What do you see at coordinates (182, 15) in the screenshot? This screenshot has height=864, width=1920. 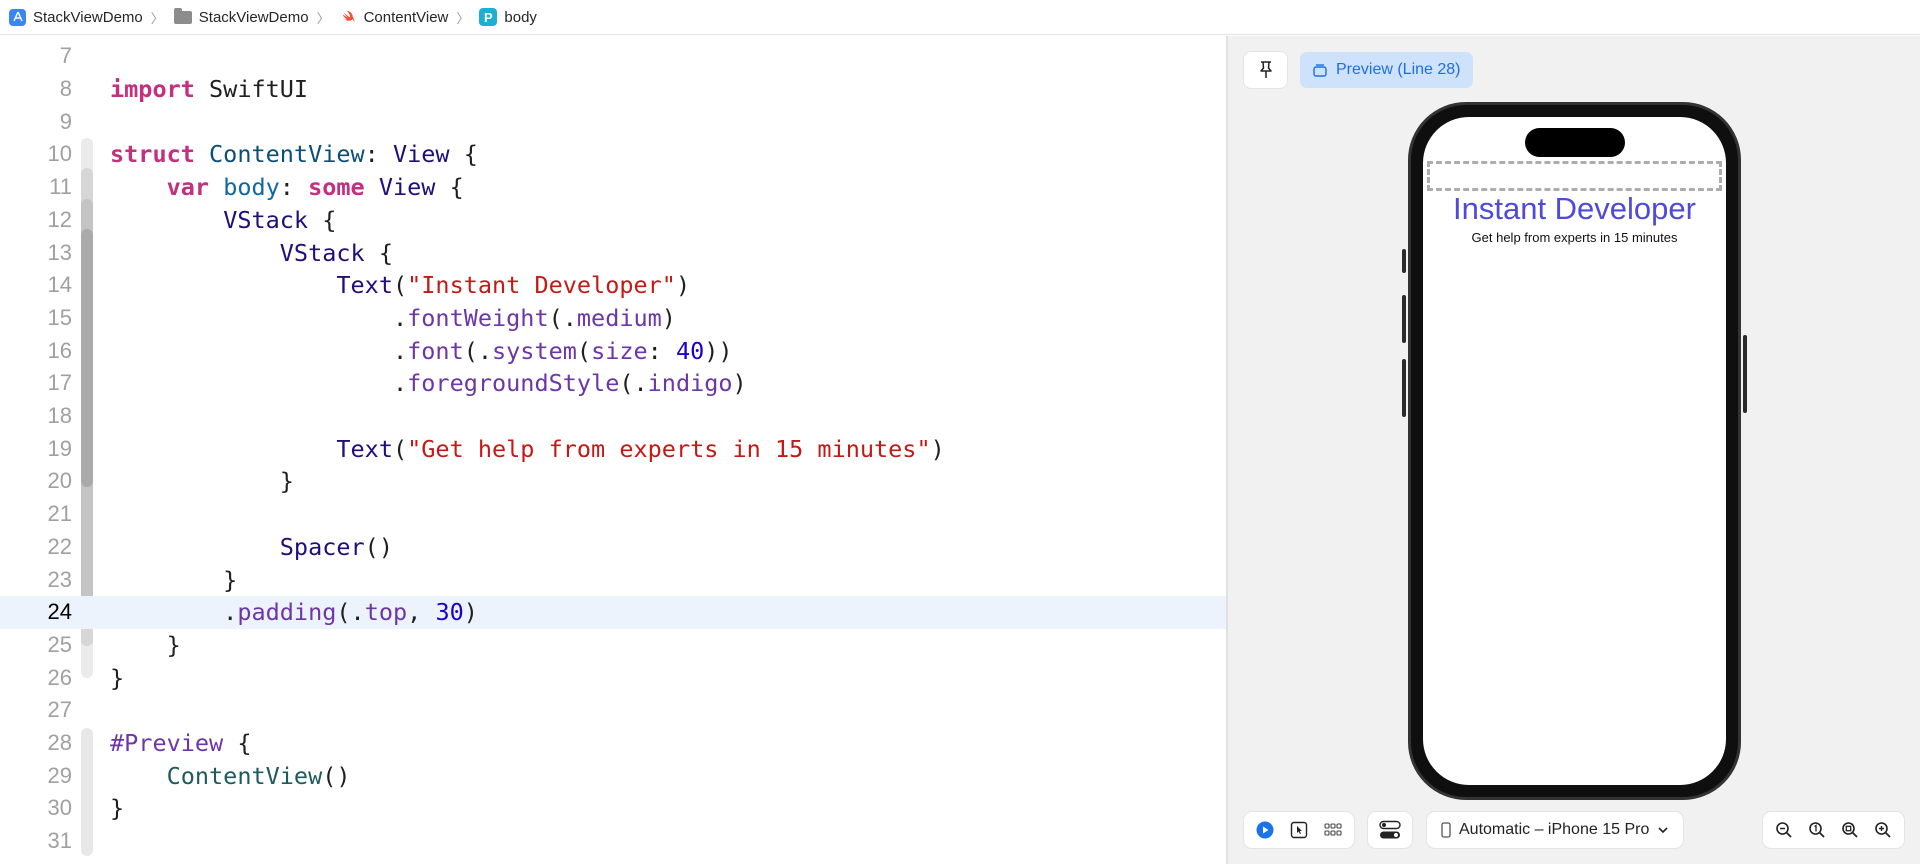 I see `folder-icon` at bounding box center [182, 15].